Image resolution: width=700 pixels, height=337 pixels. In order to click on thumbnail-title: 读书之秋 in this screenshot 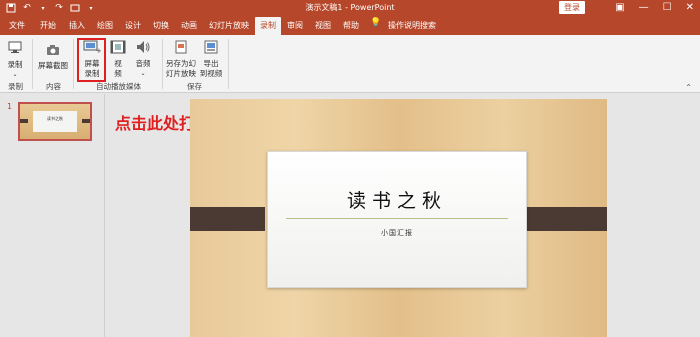, I will do `click(55, 118)`.